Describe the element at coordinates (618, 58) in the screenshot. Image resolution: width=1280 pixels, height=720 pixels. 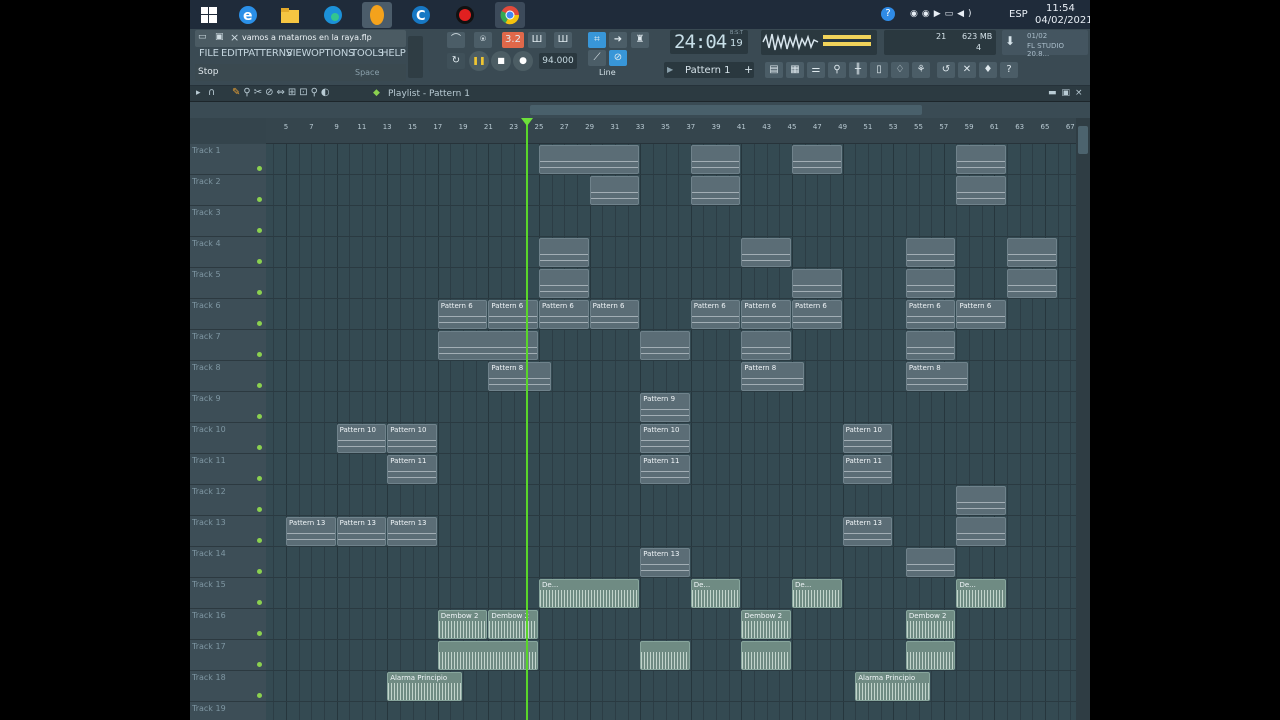
I see `link-icon: ⊘` at that location.